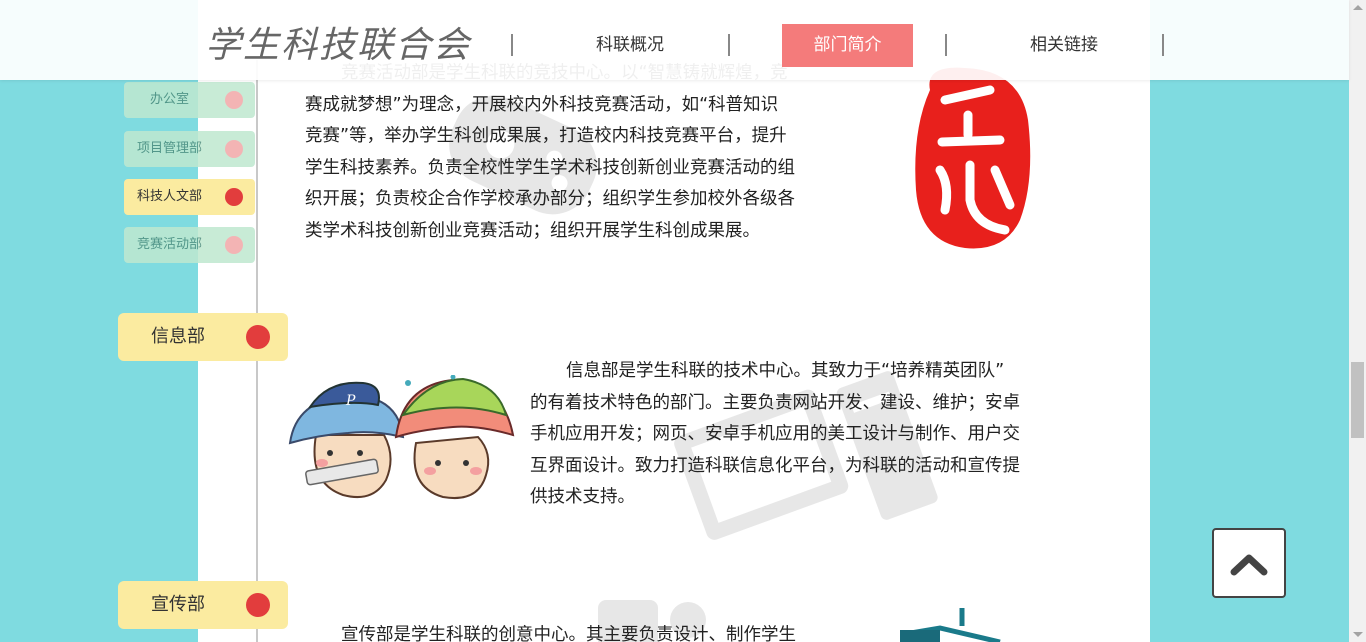 The height and width of the screenshot is (642, 1366). I want to click on easel-illustration, so click(950, 625).